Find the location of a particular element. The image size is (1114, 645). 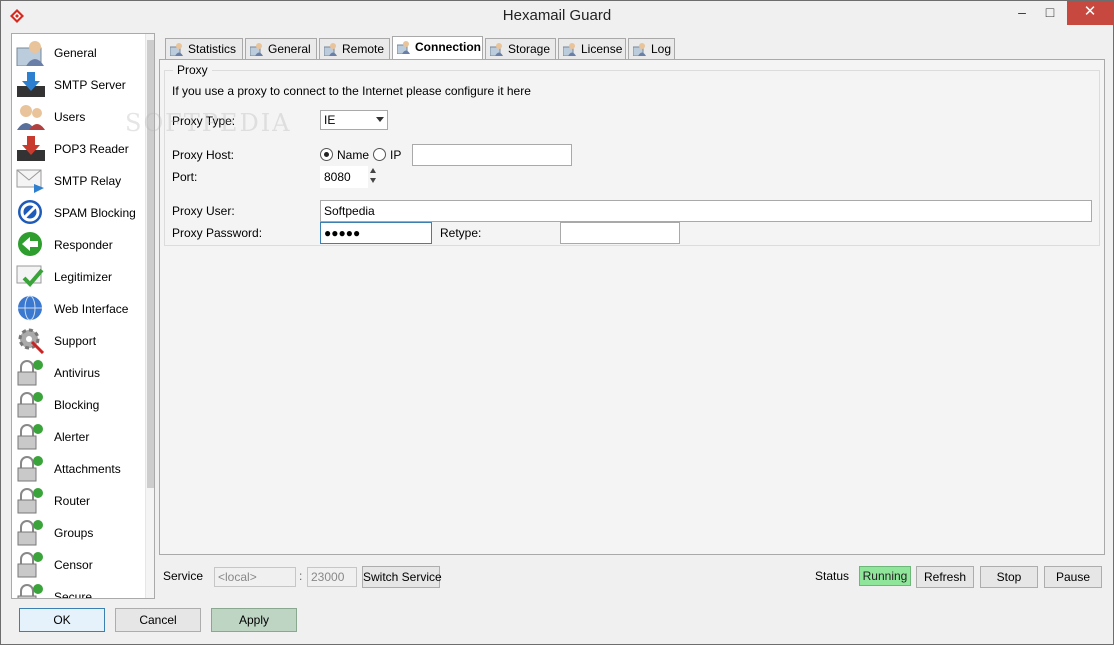

tab-connection: Connection is located at coordinates (437, 48).